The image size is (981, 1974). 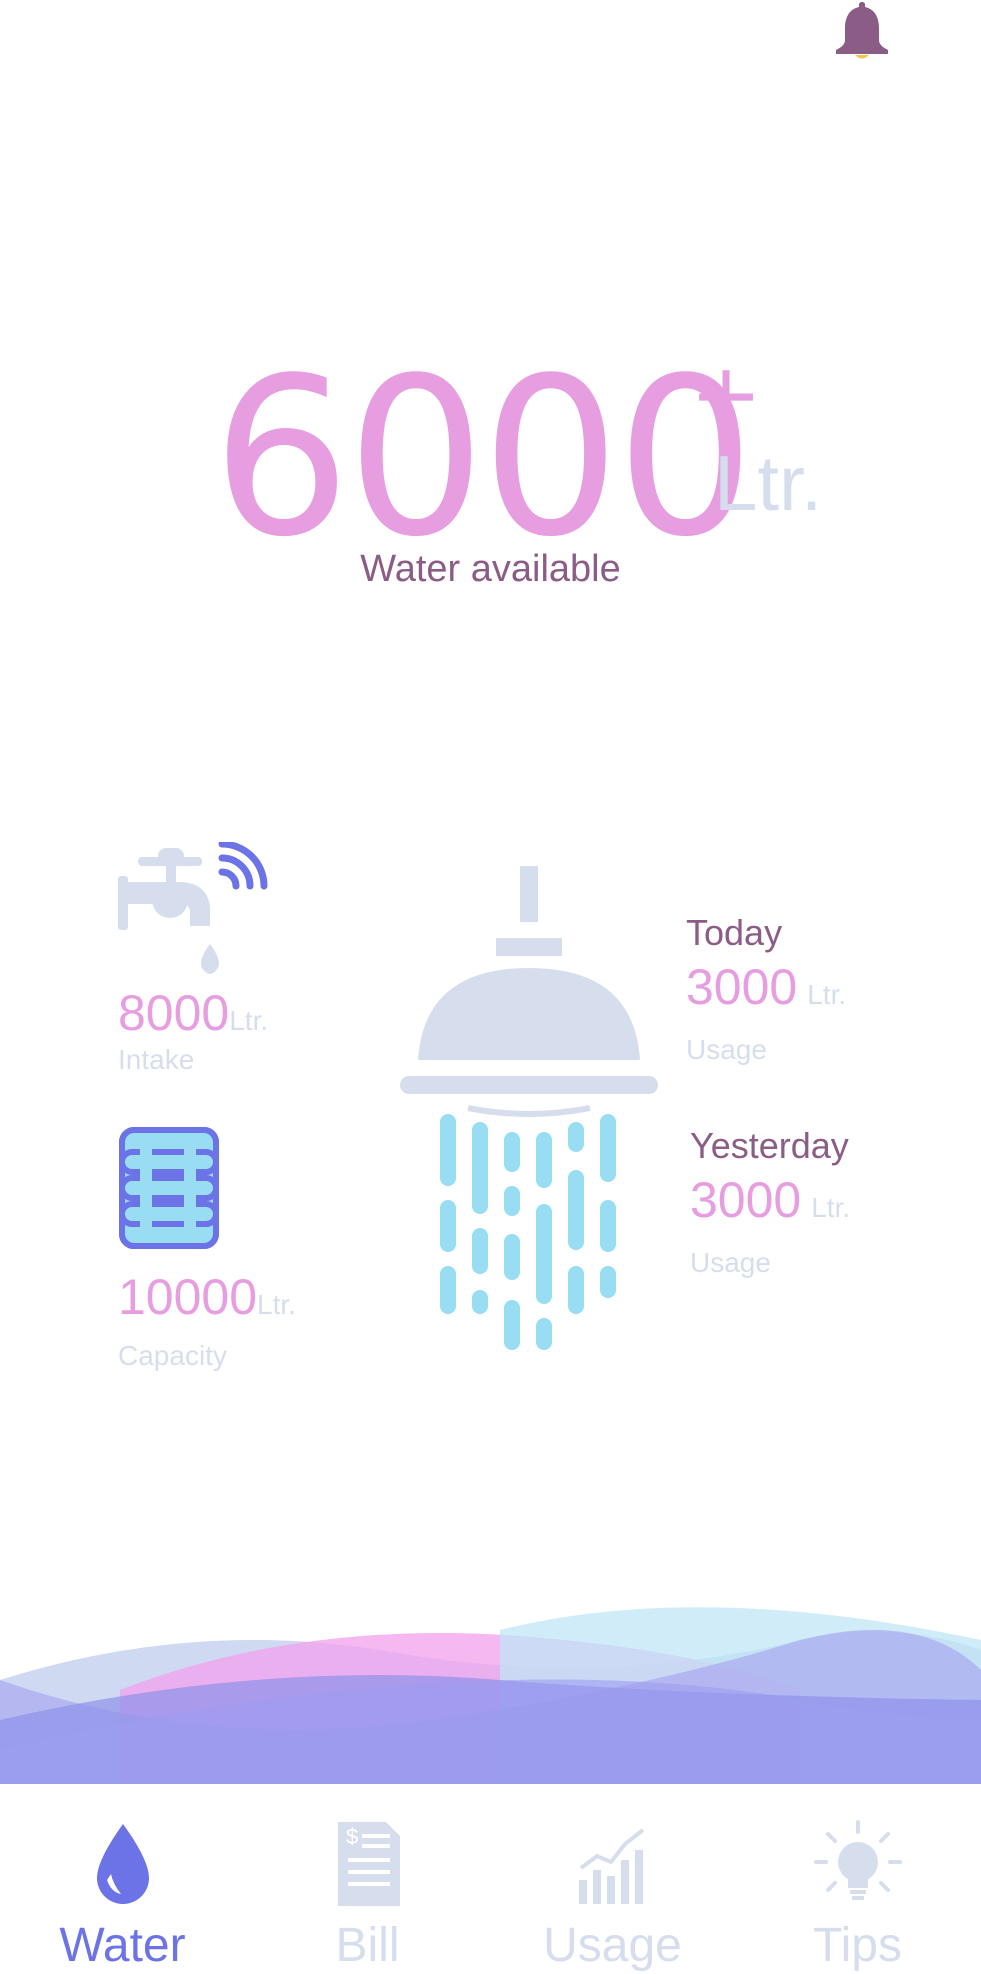 I want to click on water-available-plus: +, so click(x=726, y=395).